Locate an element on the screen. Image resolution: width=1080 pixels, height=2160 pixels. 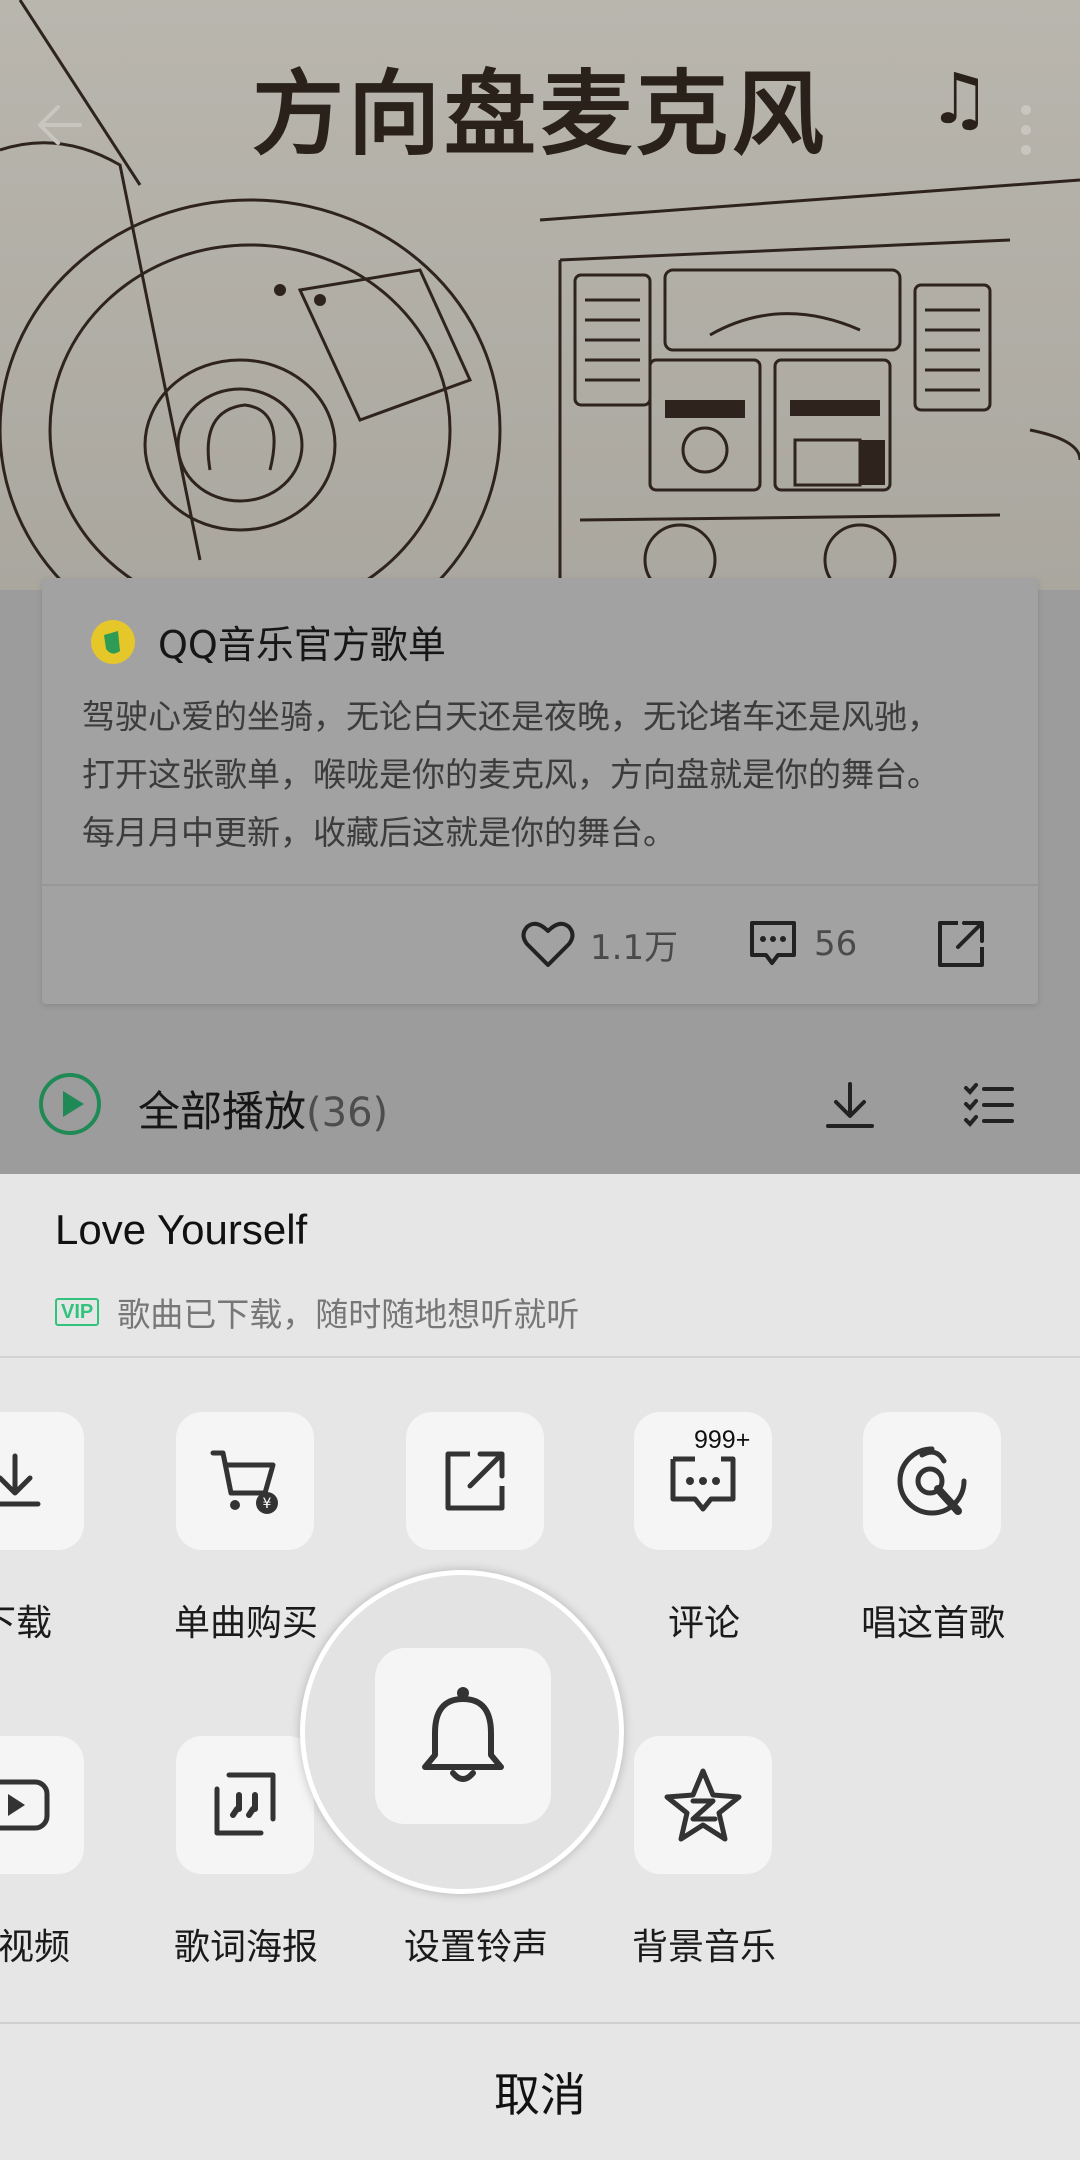
multi-select-list-icon is located at coordinates (988, 1106).